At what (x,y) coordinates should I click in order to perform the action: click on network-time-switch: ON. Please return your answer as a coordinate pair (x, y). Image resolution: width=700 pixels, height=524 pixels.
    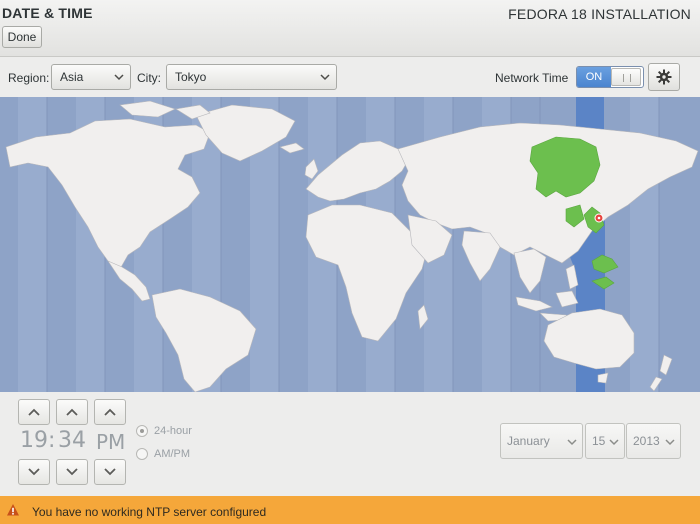
    Looking at the image, I should click on (610, 77).